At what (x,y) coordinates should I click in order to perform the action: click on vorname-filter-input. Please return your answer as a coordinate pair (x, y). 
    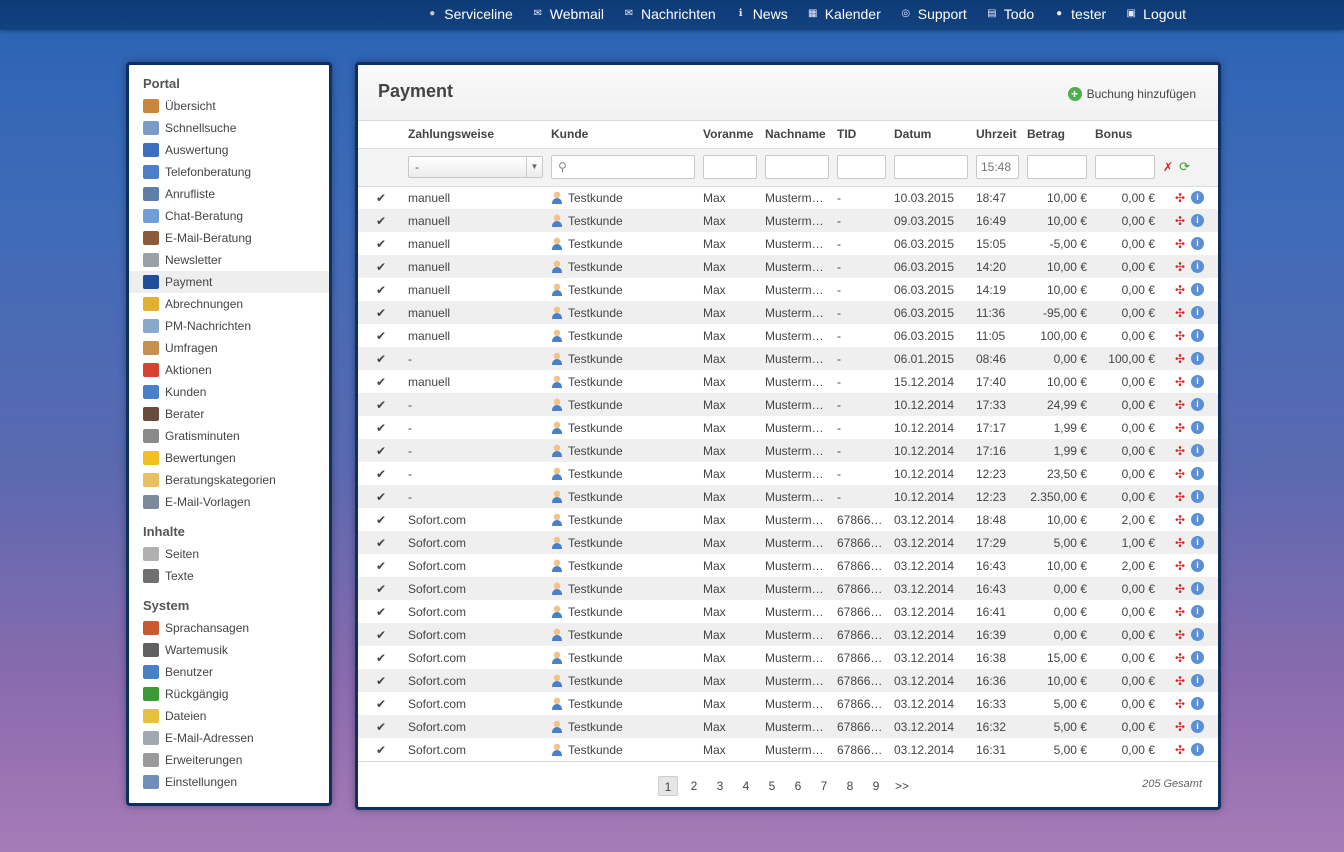
    Looking at the image, I should click on (730, 167).